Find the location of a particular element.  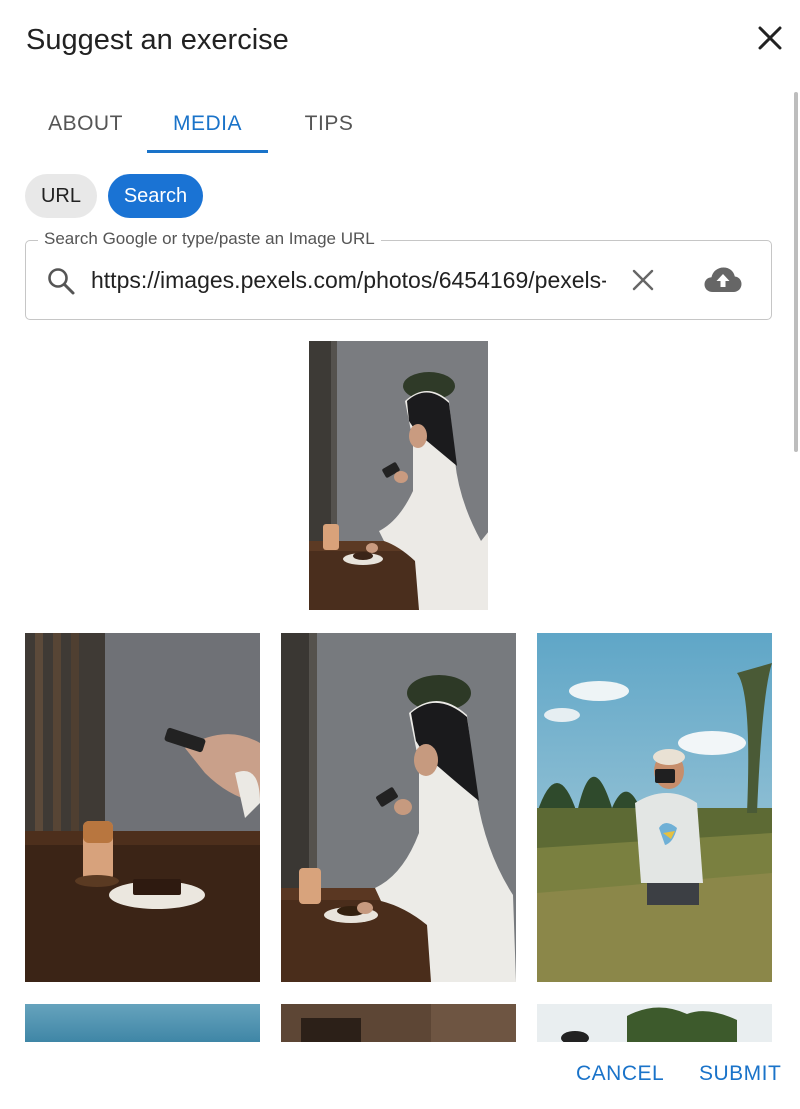

clear-button is located at coordinates (643, 280).